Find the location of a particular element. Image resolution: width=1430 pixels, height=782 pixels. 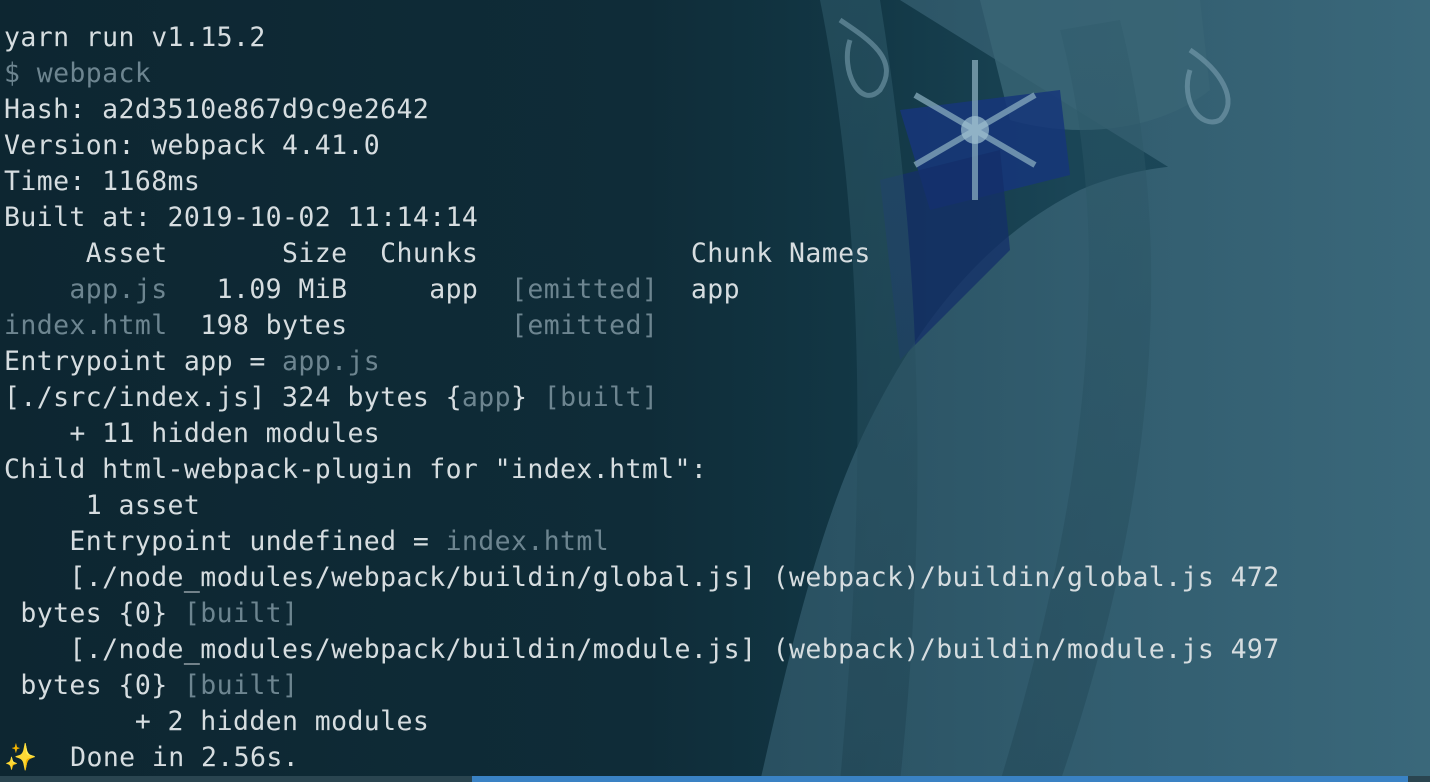

terminal-text: + 11 hidden modules is located at coordinates (192, 433).